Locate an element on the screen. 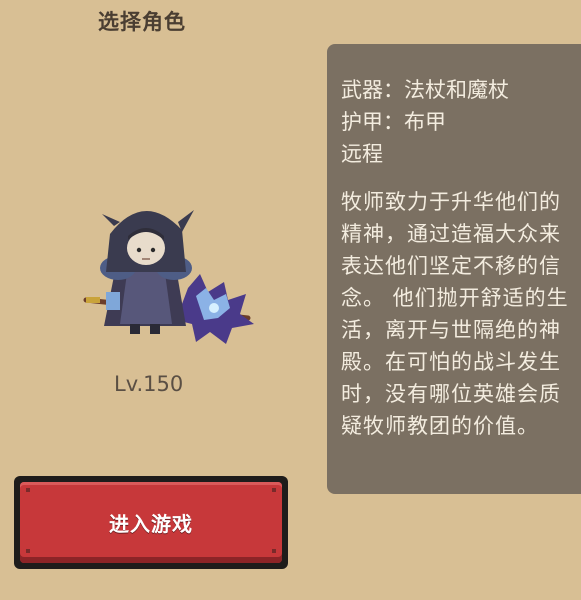 The width and height of the screenshot is (581, 600). range-info: 远程 is located at coordinates (362, 154).